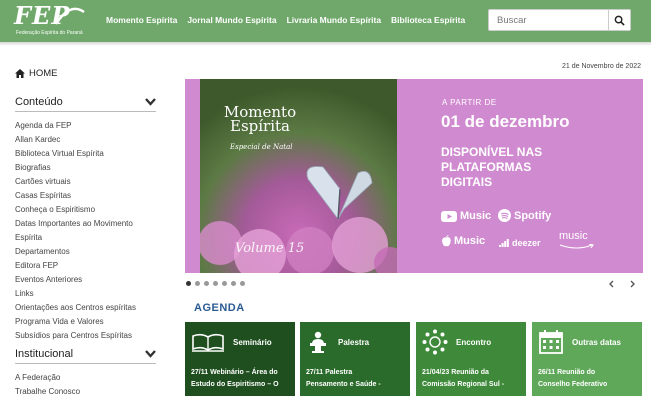  What do you see at coordinates (43, 73) in the screenshot?
I see `home-label: HOME` at bounding box center [43, 73].